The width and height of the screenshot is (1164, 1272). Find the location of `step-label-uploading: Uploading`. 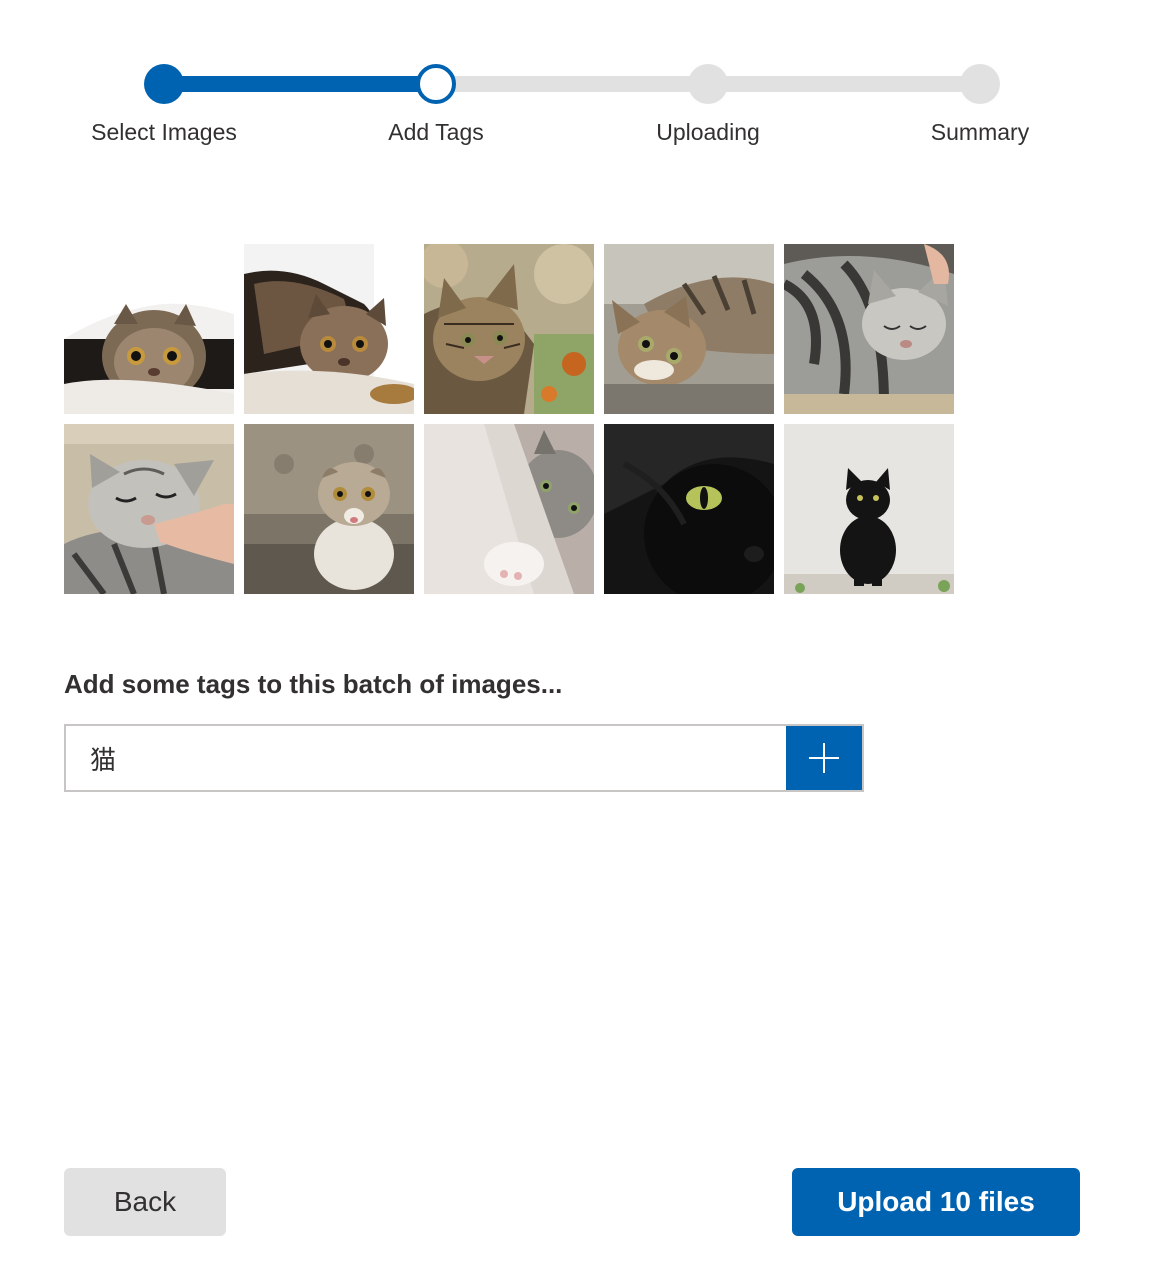

step-label-uploading: Uploading is located at coordinates (708, 132).